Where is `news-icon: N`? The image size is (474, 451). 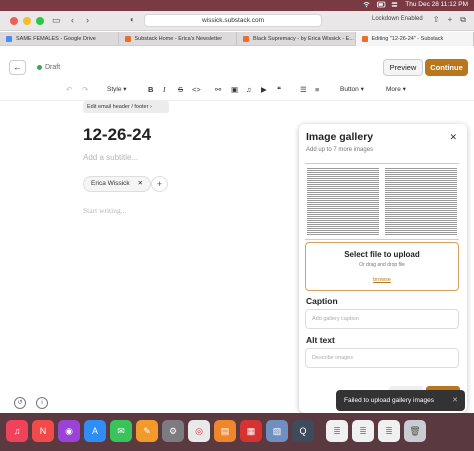
news-icon: N is located at coordinates (43, 431).